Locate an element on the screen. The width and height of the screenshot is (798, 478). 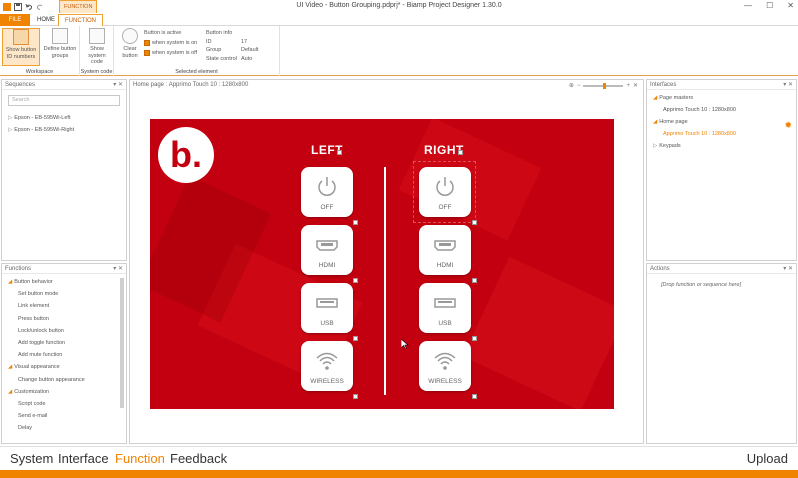
zoom-knob is located at coordinates (605, 85).